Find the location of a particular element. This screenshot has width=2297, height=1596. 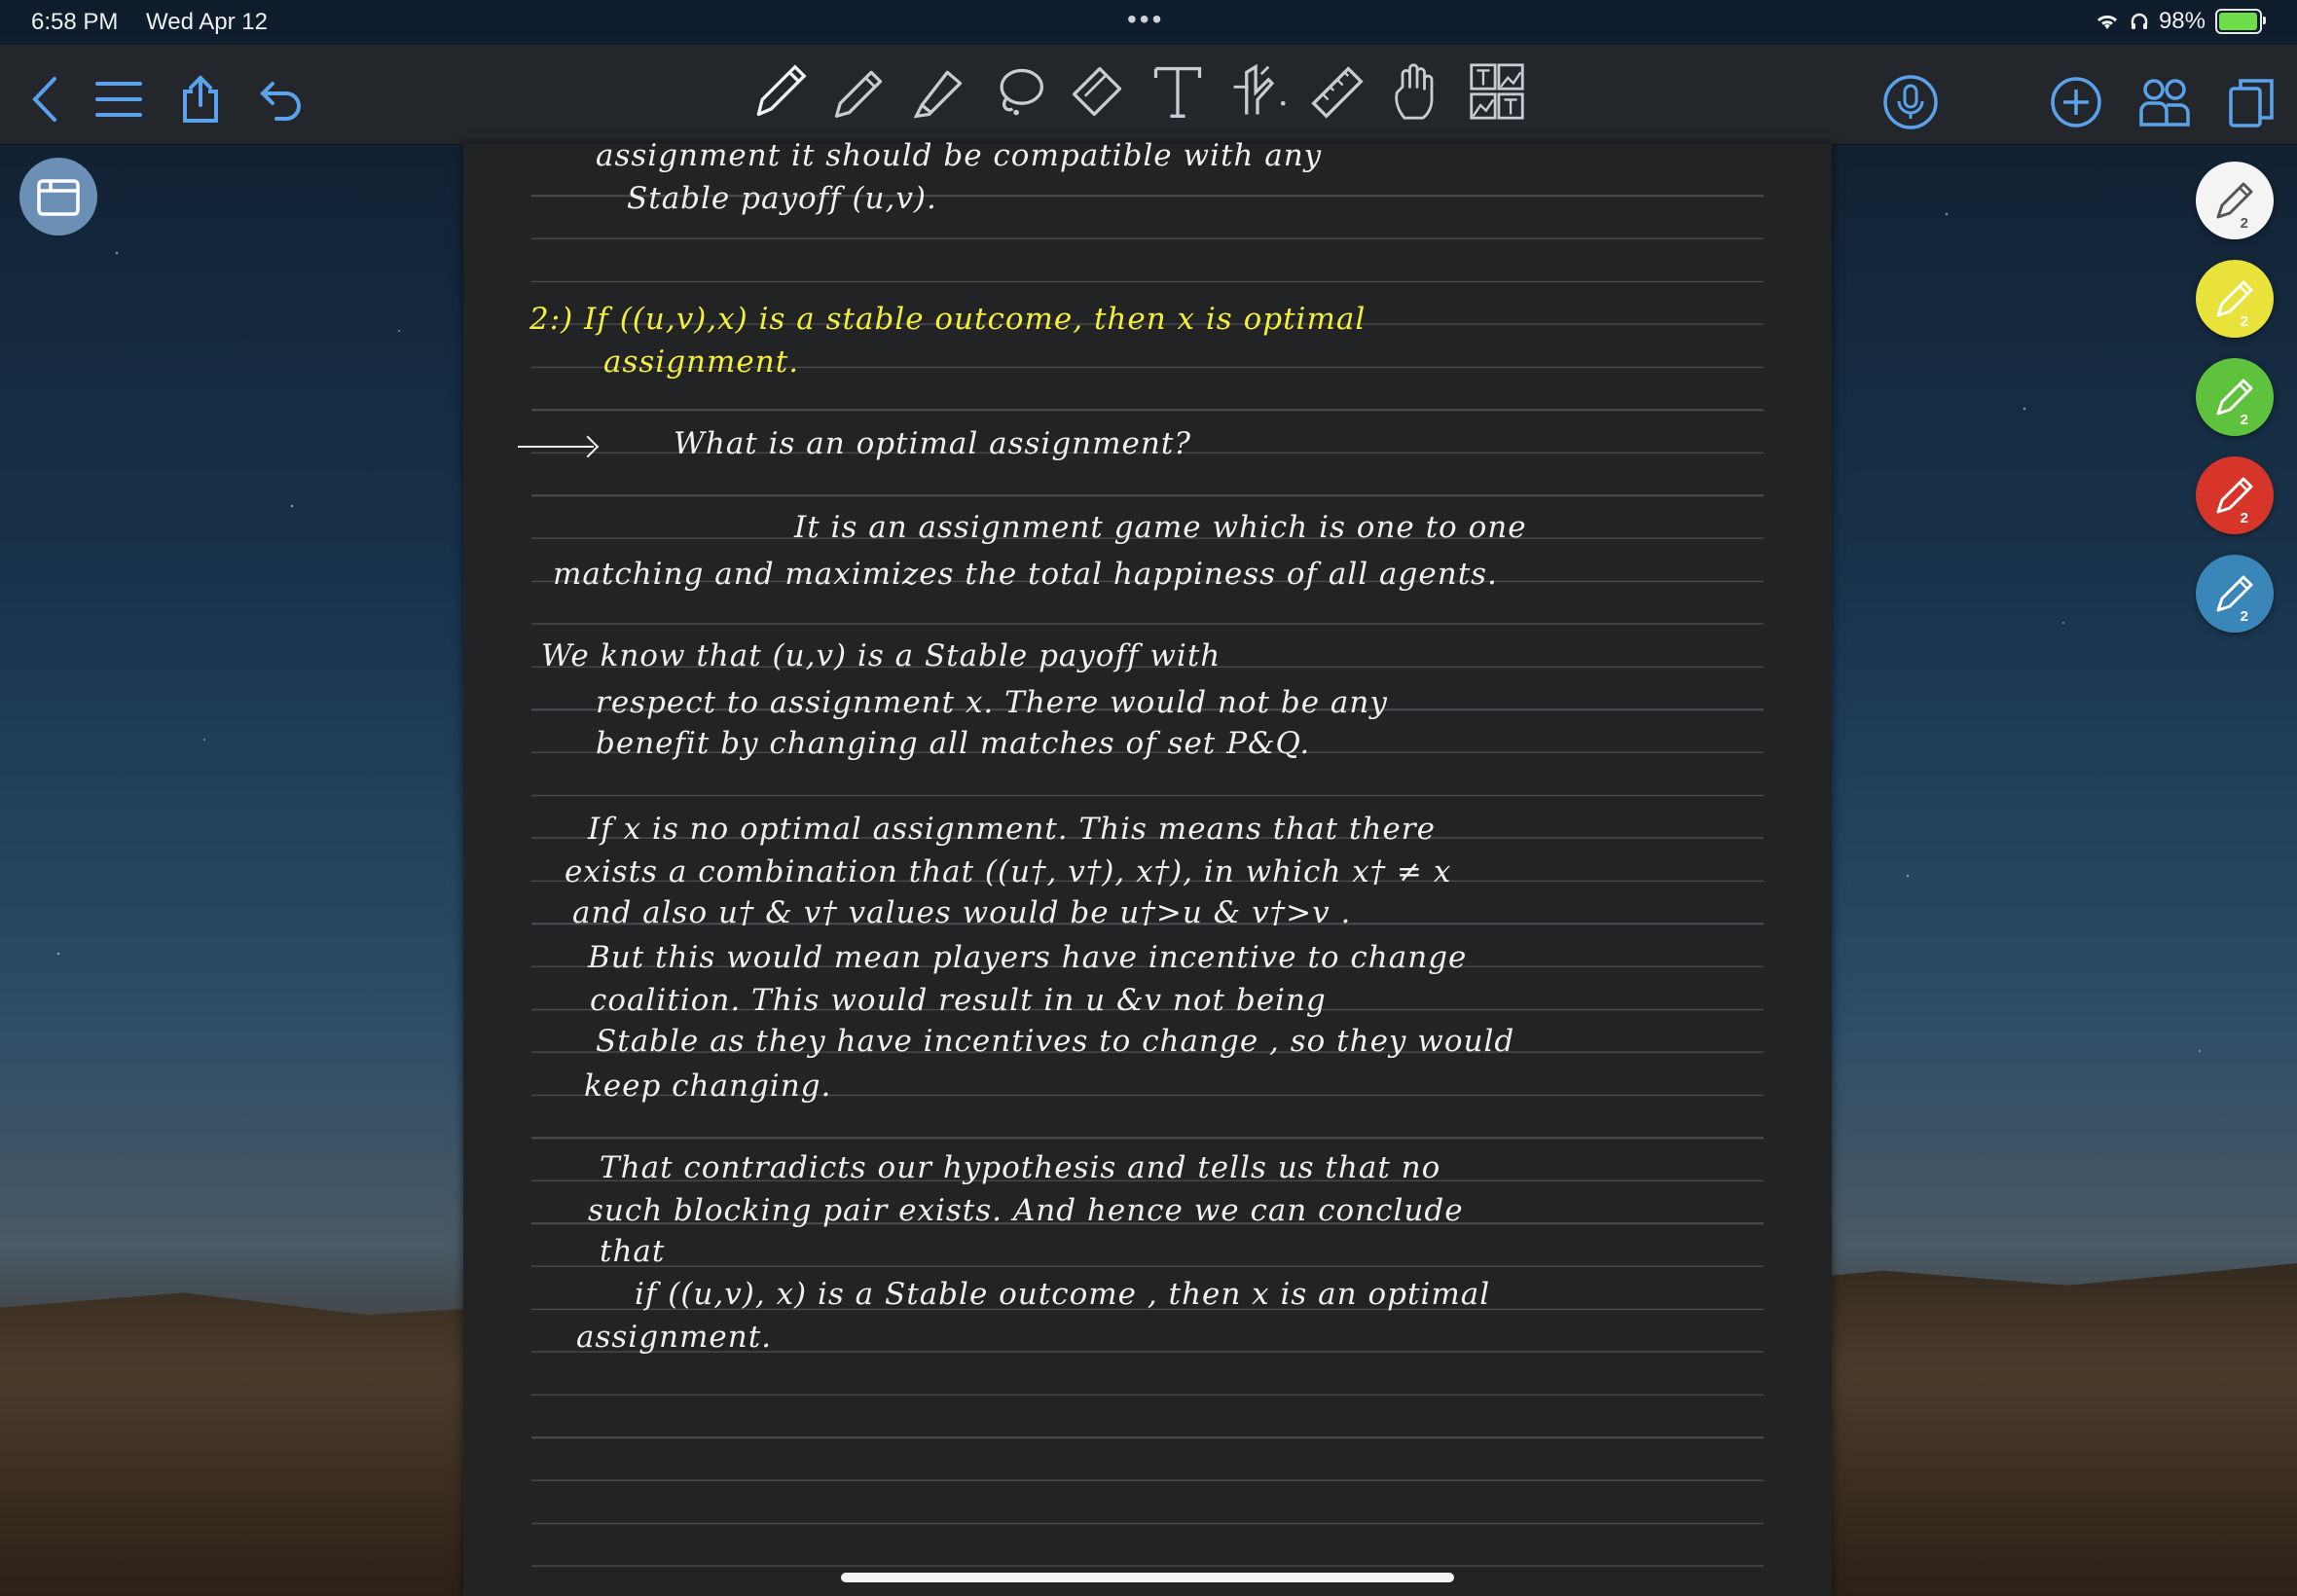

tool-palette is located at coordinates (1137, 91).